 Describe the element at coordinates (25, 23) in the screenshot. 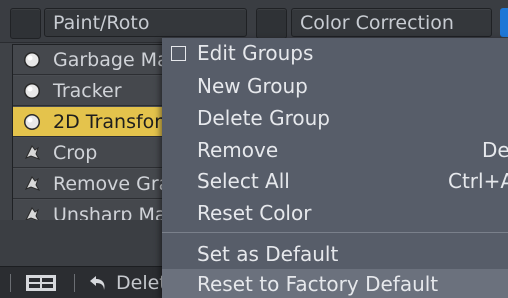

I see `paint-roto-tab-toggle` at that location.